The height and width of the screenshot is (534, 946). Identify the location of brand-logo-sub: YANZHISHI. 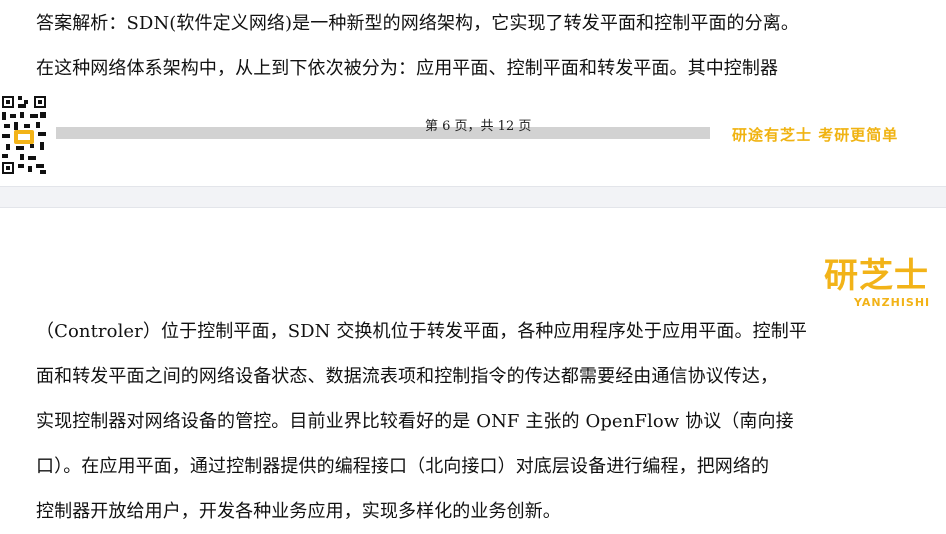
(892, 302).